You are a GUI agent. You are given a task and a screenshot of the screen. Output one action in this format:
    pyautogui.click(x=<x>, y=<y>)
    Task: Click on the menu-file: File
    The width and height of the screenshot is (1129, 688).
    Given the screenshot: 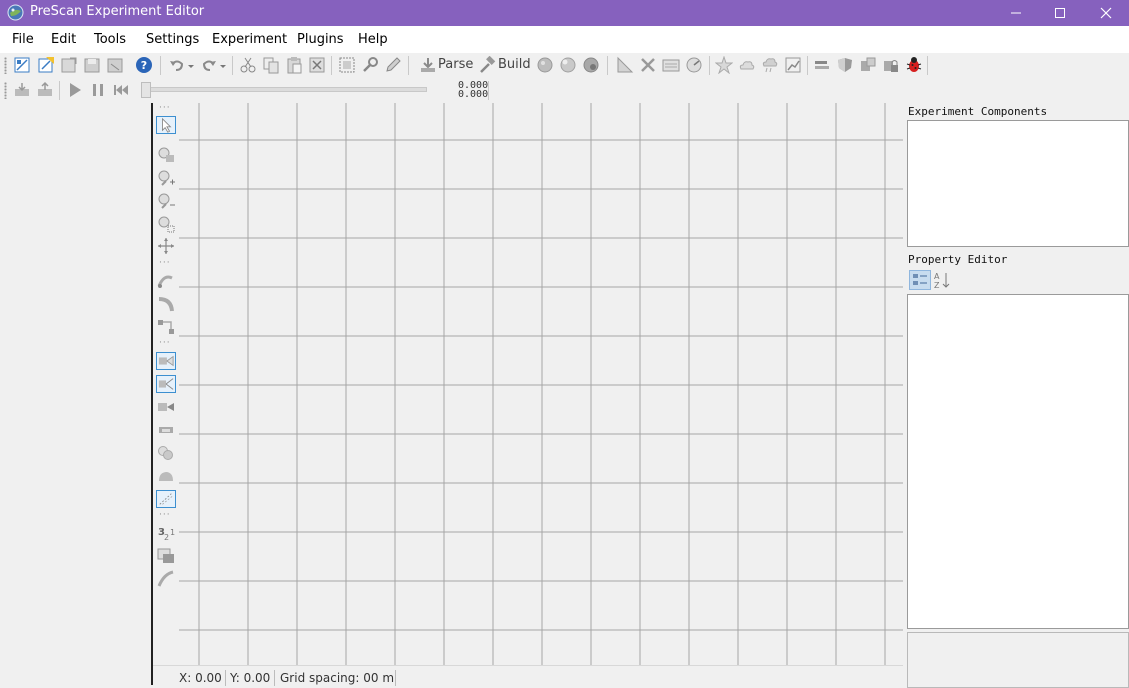 What is the action you would take?
    pyautogui.click(x=23, y=39)
    